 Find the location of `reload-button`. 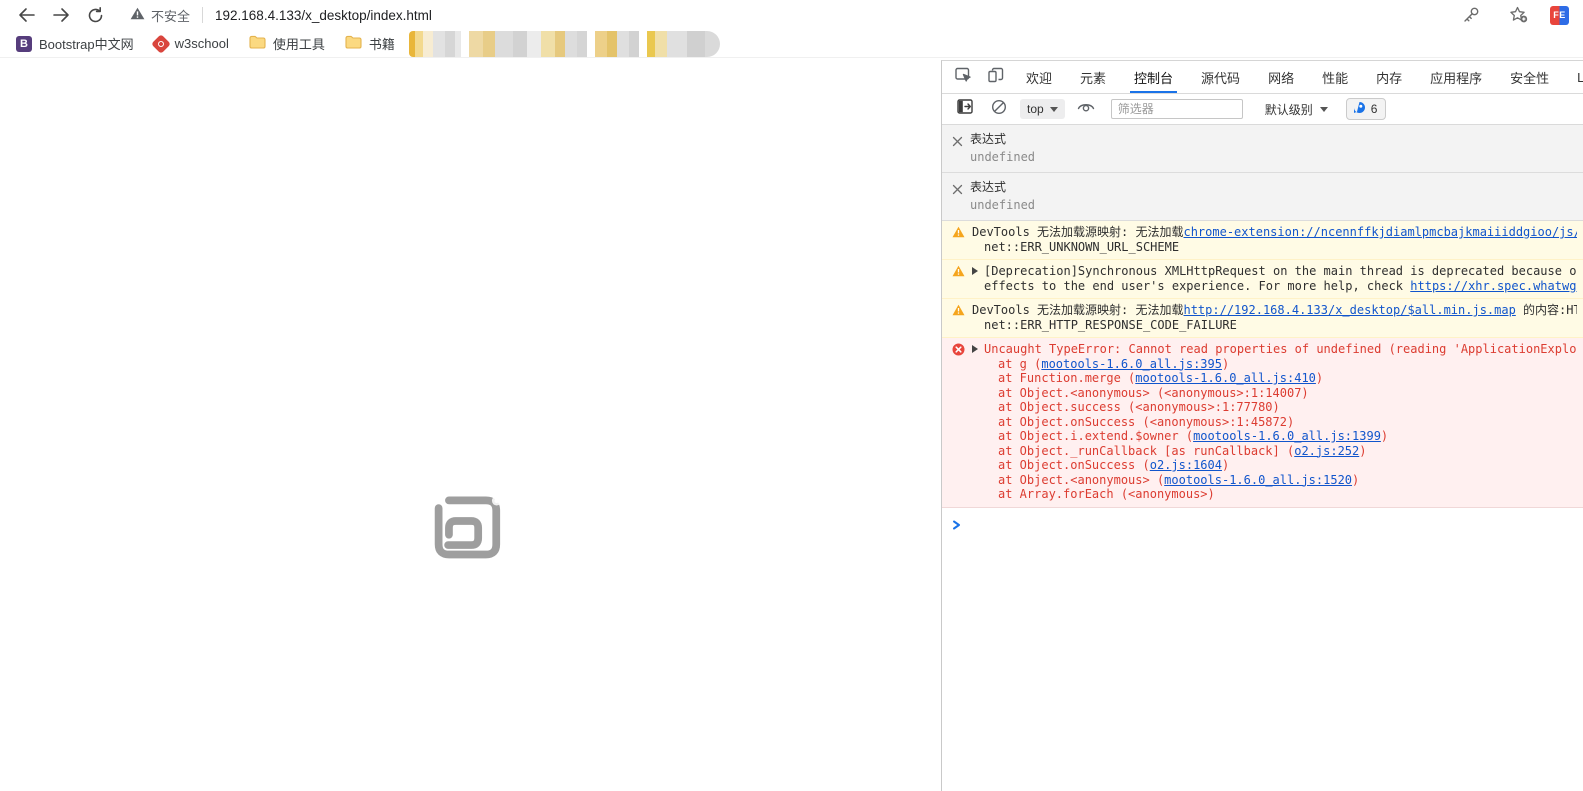

reload-button is located at coordinates (95, 15).